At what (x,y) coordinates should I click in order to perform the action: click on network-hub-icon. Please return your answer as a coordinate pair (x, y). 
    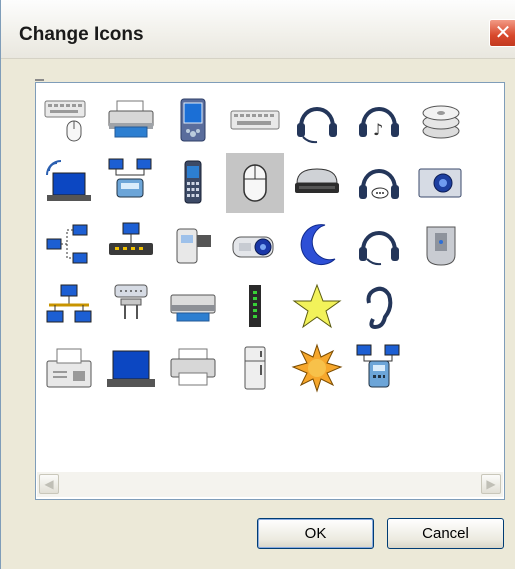
    Looking at the image, I should click on (131, 238).